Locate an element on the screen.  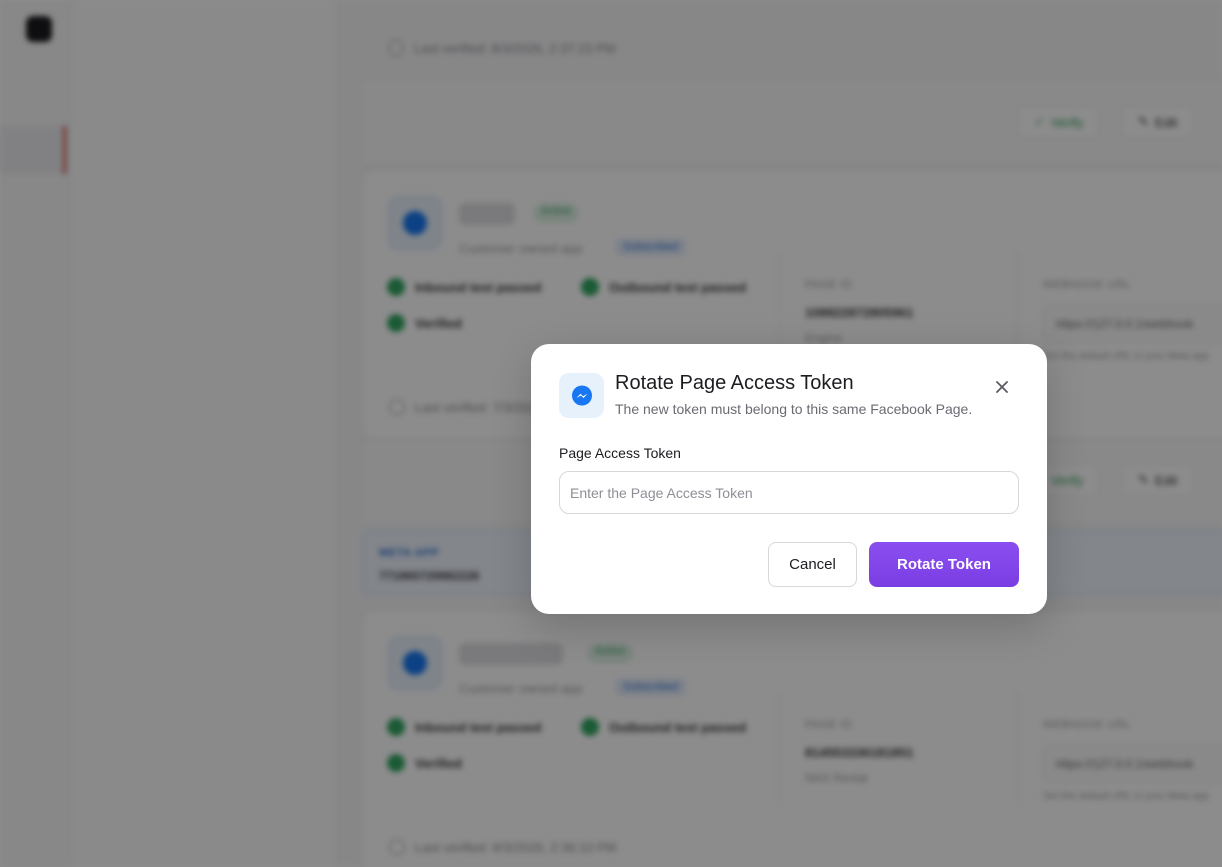
close-glyph is located at coordinates (1002, 387).